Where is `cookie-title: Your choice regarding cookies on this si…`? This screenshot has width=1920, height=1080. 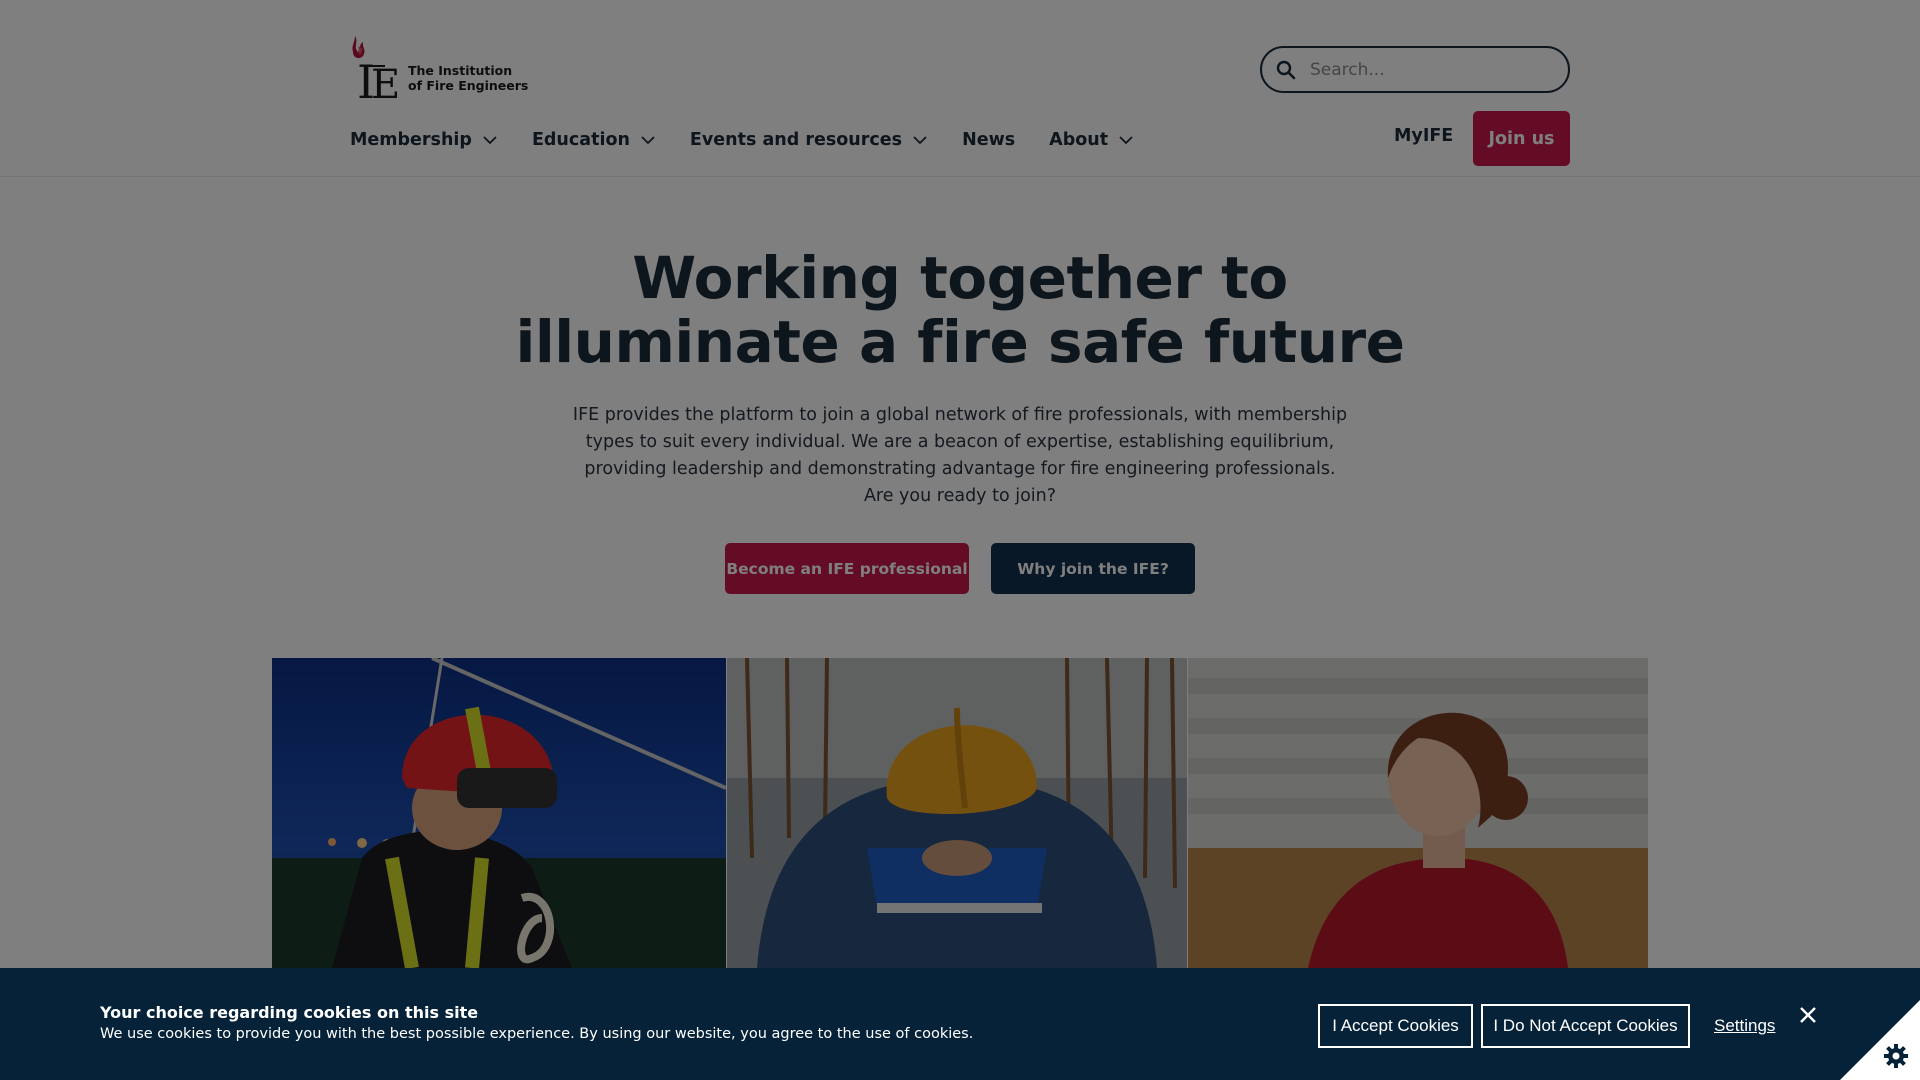
cookie-title: Your choice regarding cookies on this si… is located at coordinates (289, 1012).